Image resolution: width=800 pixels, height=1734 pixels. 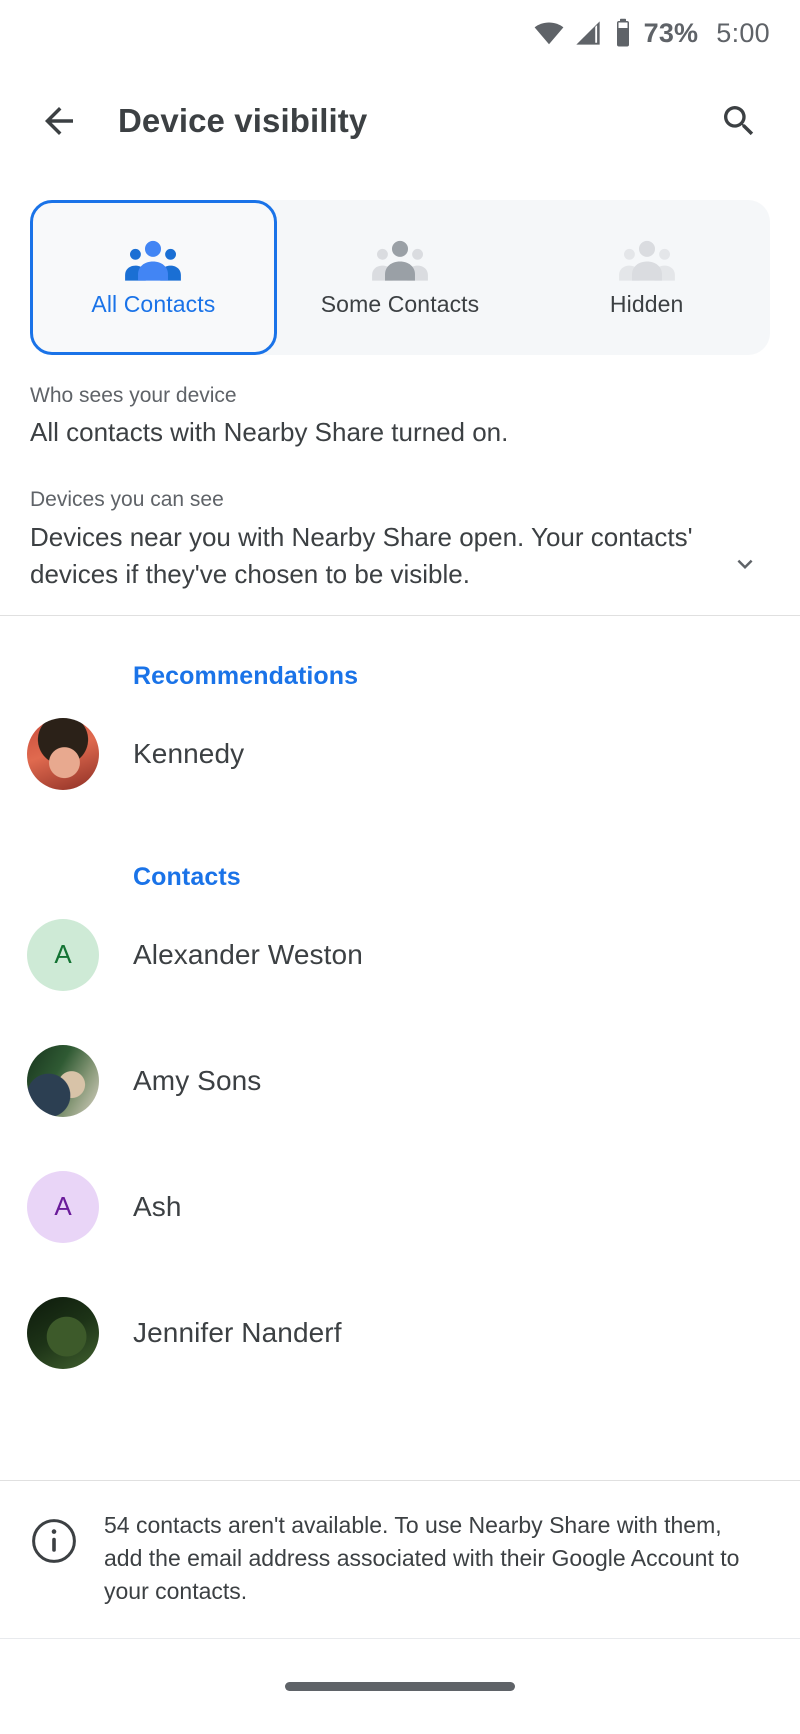 What do you see at coordinates (400, 1081) in the screenshot?
I see `list-item: Amy Sons` at bounding box center [400, 1081].